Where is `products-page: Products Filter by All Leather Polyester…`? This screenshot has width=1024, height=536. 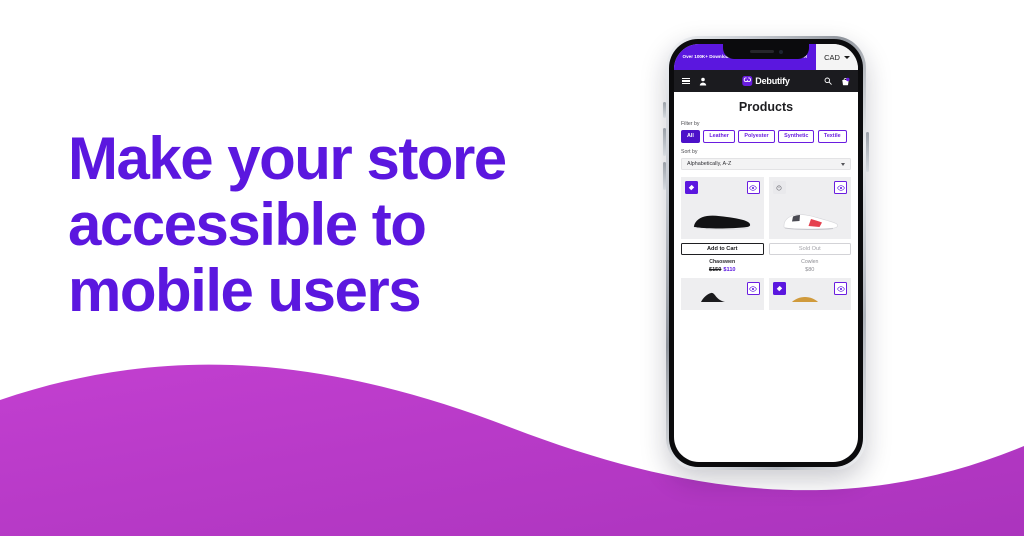
products-page: Products Filter by All Leather Polyester… is located at coordinates (766, 201).